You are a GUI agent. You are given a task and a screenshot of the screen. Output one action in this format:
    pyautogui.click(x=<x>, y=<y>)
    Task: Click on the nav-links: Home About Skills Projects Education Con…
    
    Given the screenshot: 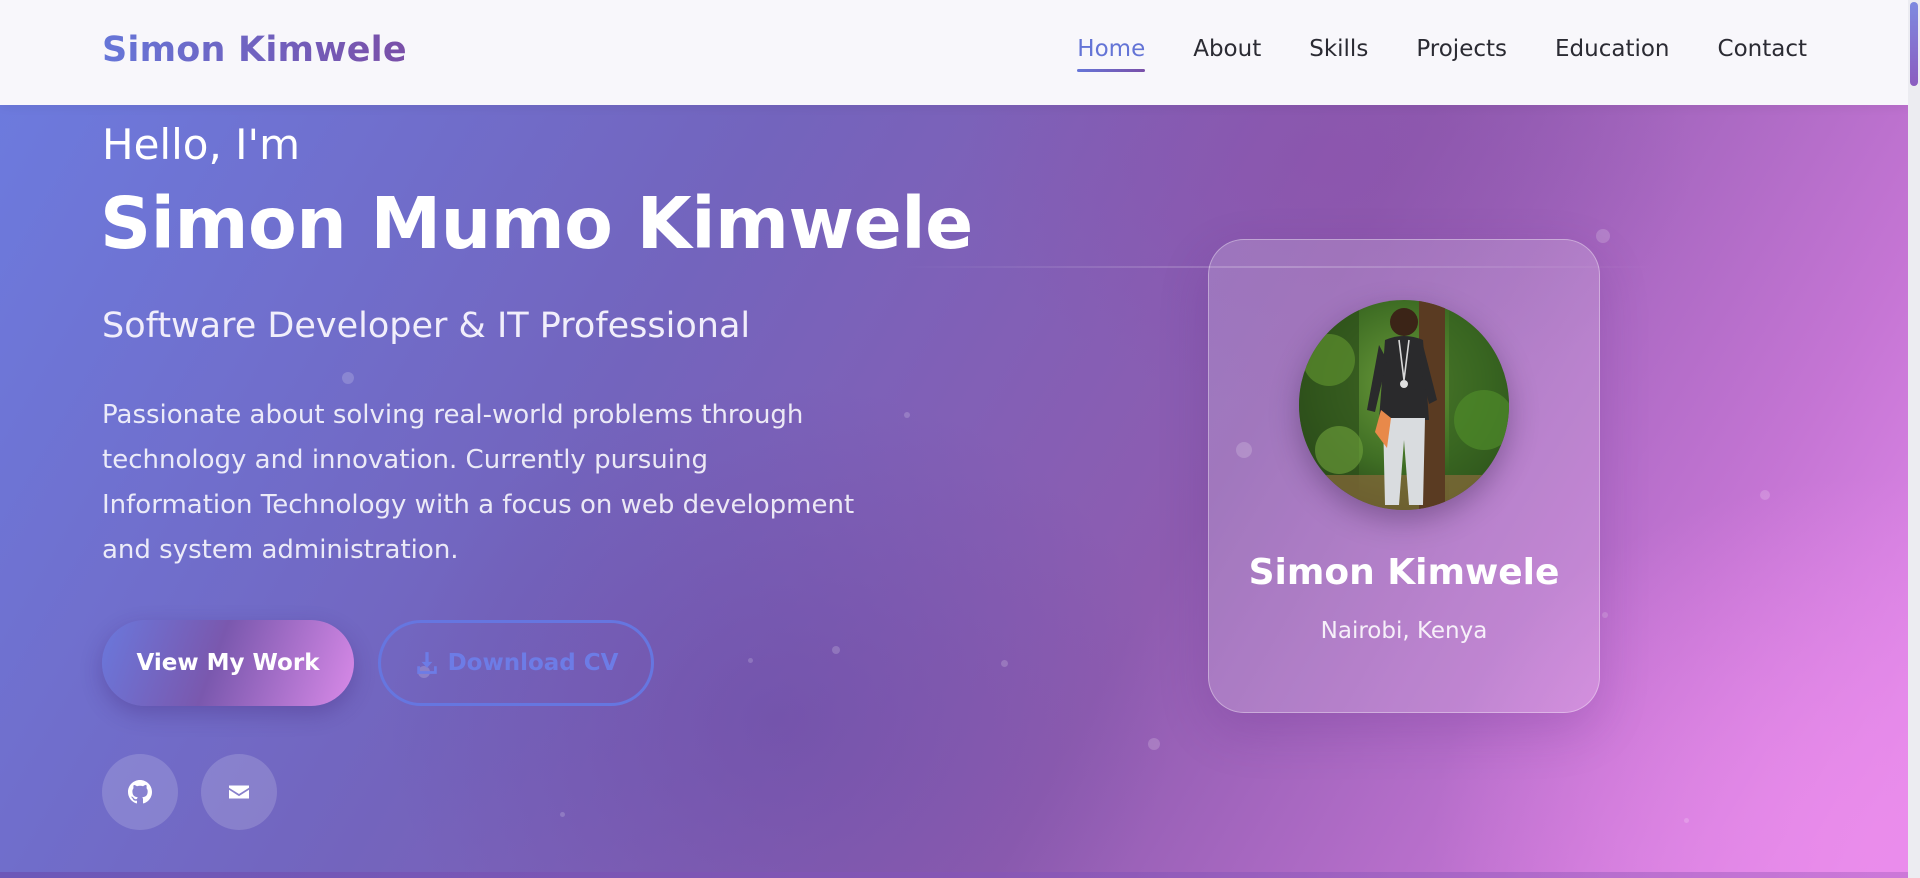 What is the action you would take?
    pyautogui.click(x=1442, y=54)
    